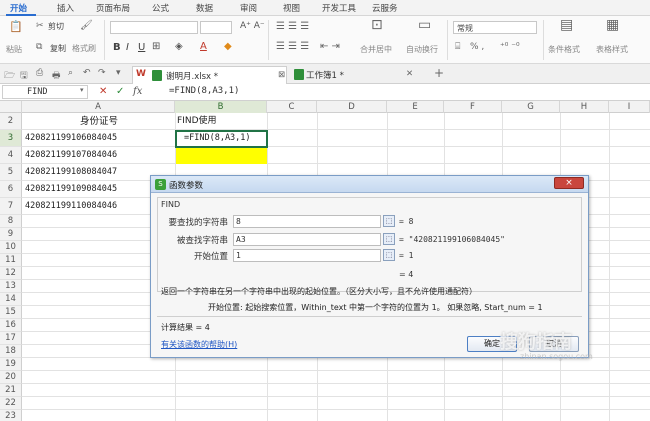 This screenshot has height=421, width=650. What do you see at coordinates (11, 247) in the screenshot?
I see `row-header-10: 10` at bounding box center [11, 247].